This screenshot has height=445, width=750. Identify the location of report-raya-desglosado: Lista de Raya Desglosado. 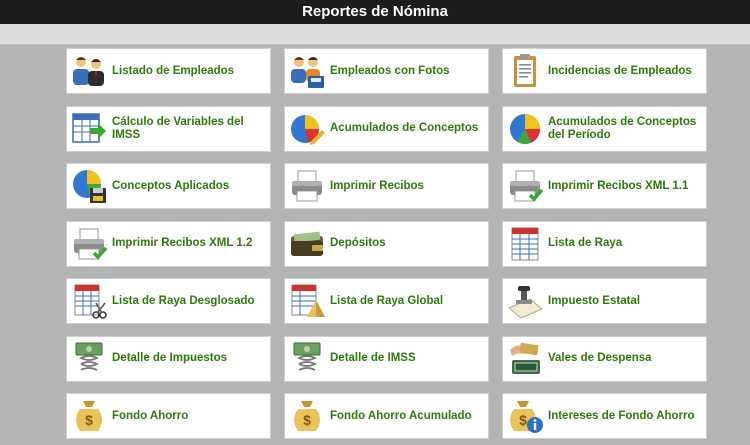
(168, 301).